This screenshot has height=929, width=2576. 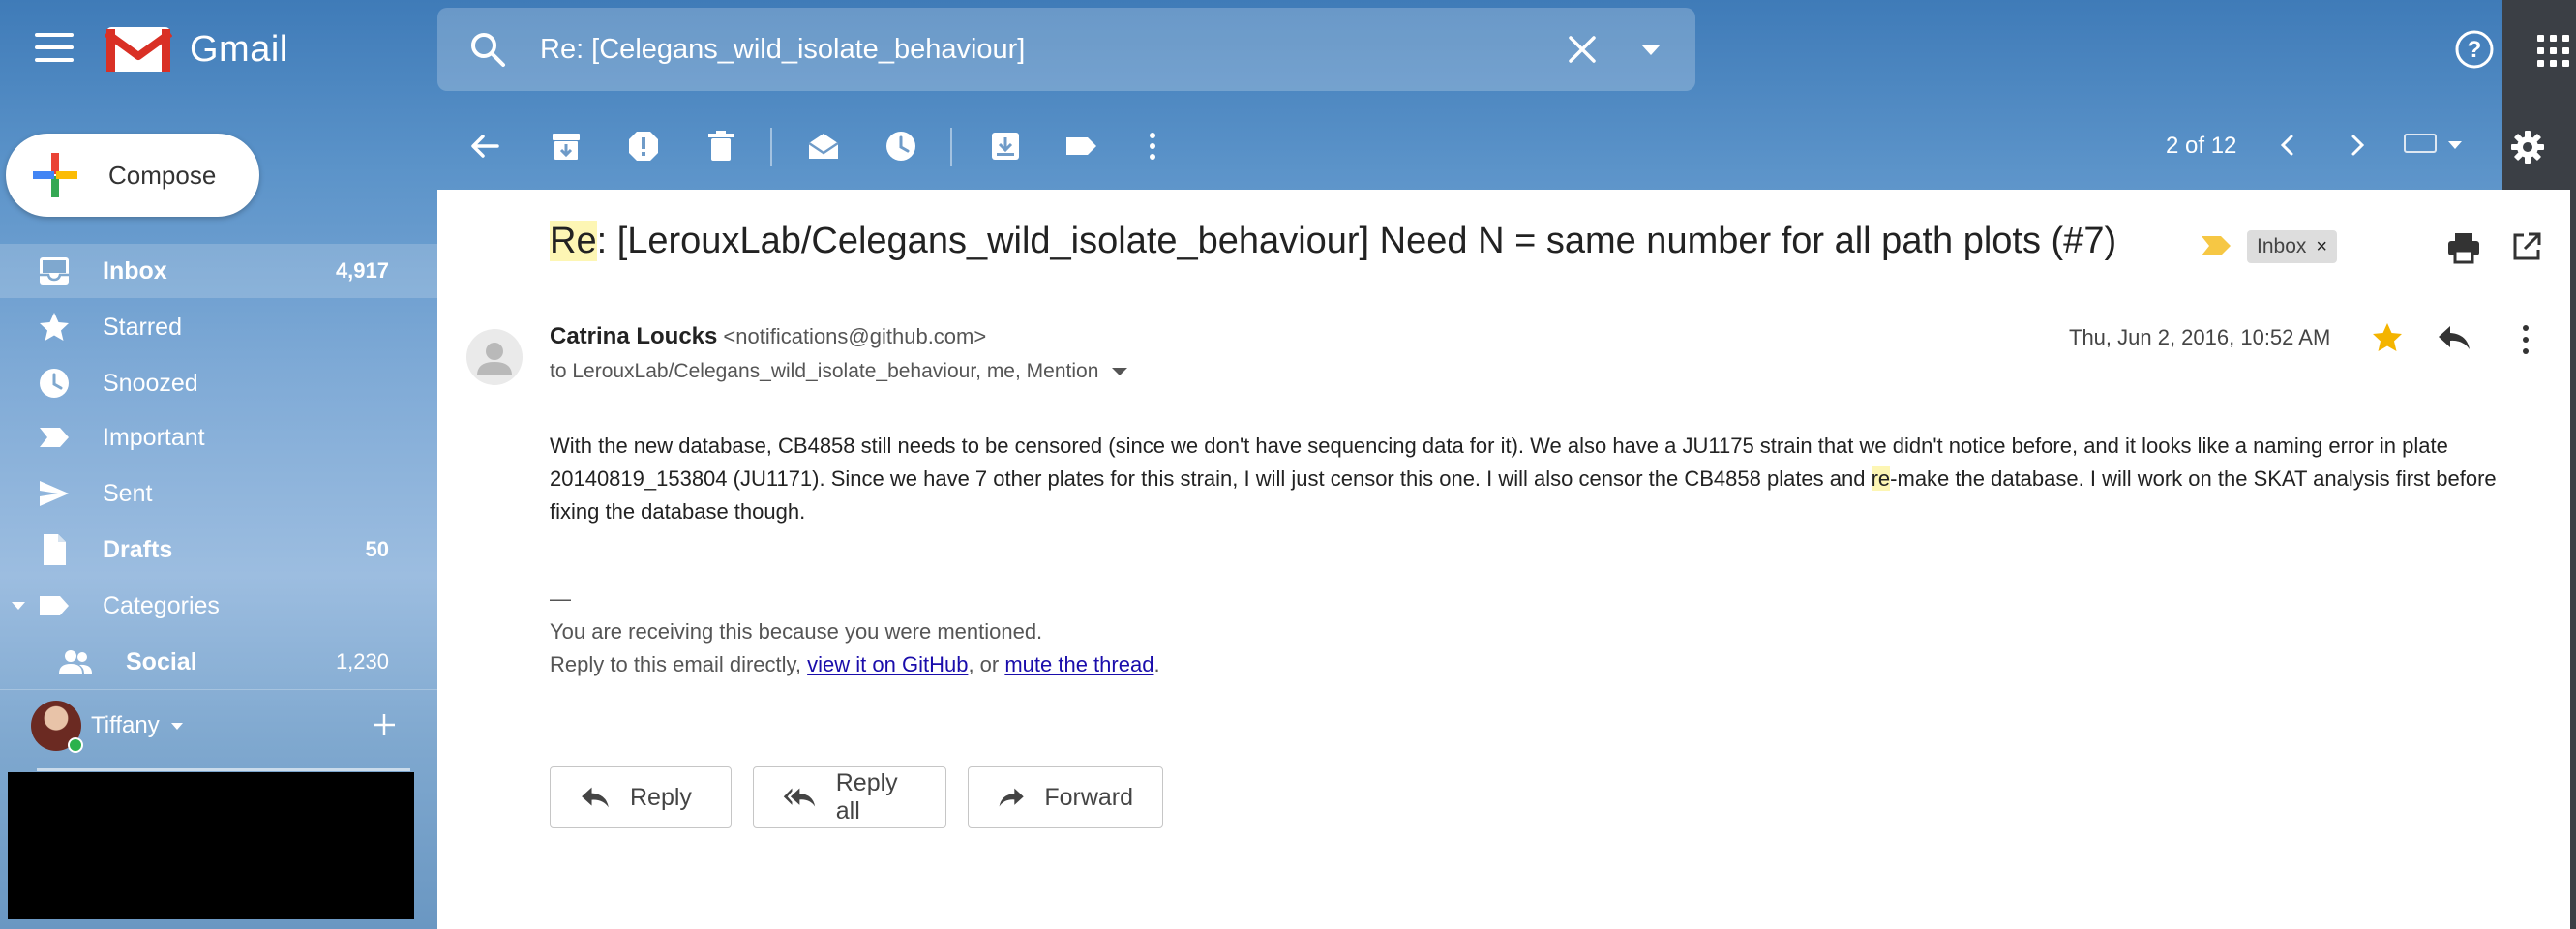 What do you see at coordinates (138, 549) in the screenshot?
I see `sidebar-item-label: Drafts` at bounding box center [138, 549].